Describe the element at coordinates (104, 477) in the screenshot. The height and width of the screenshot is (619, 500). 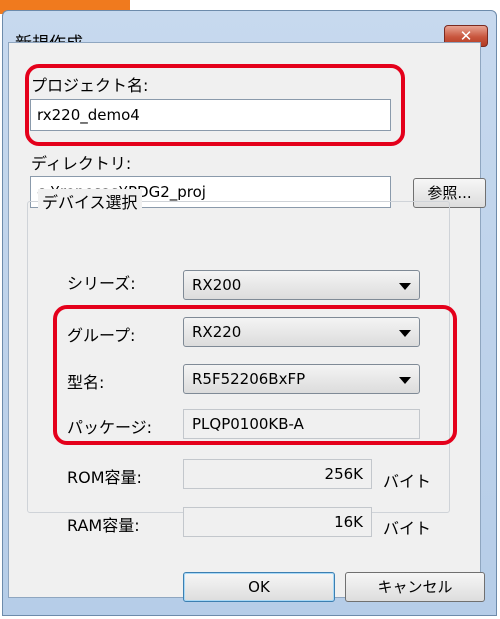
I see `rom-label: ROM容量:` at that location.